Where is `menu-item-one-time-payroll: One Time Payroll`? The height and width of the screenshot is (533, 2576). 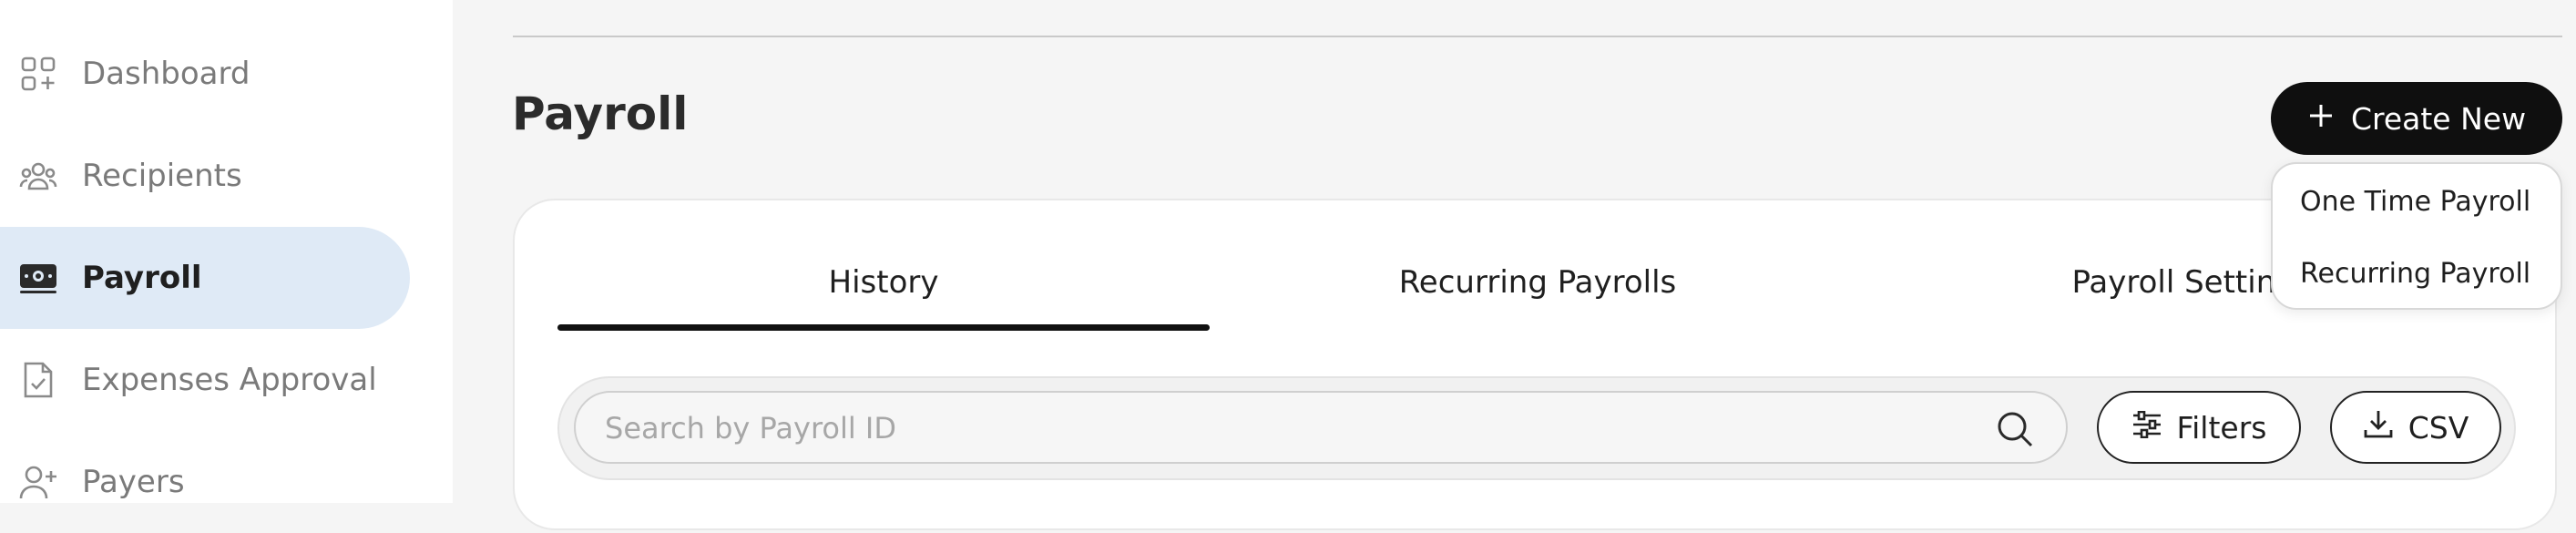
menu-item-one-time-payroll: One Time Payroll is located at coordinates (2415, 202).